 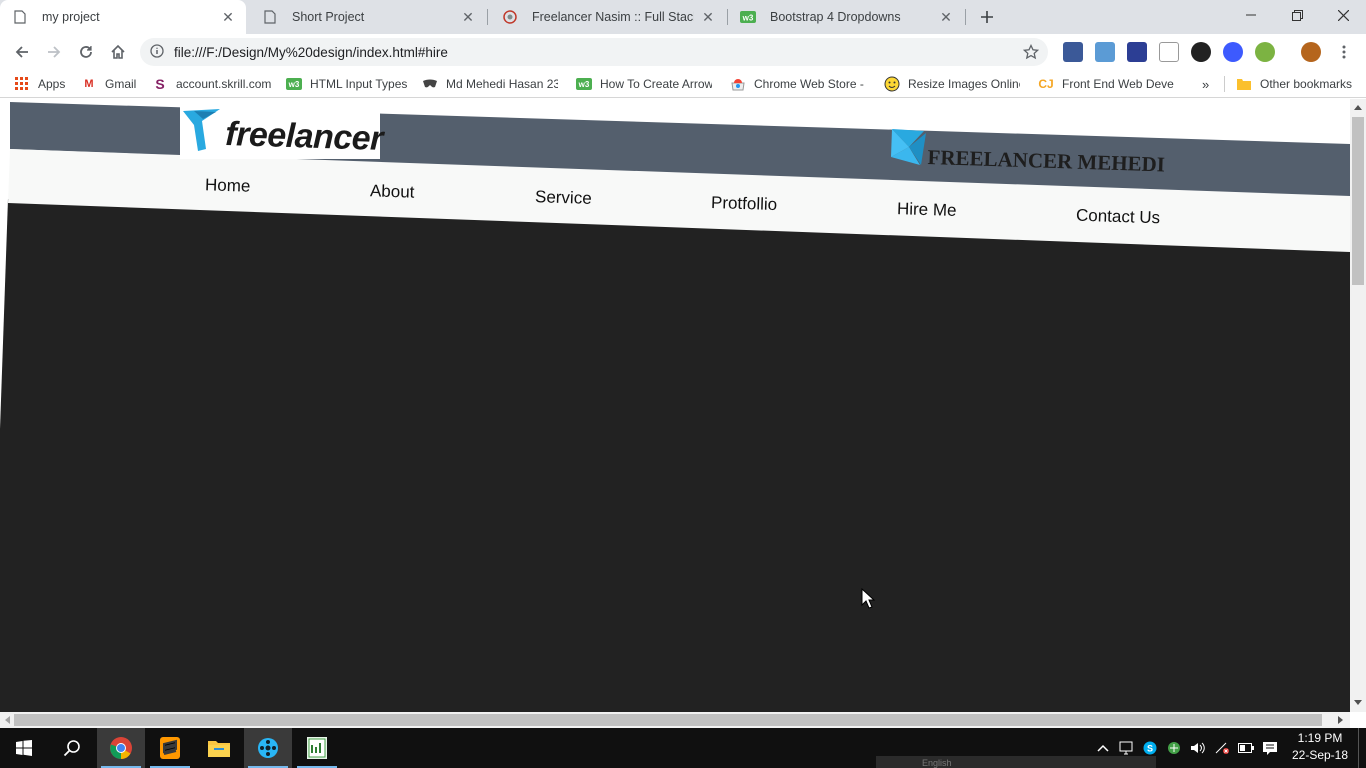 I want to click on nav-contact-us: Contact Us, so click(x=1118, y=217).